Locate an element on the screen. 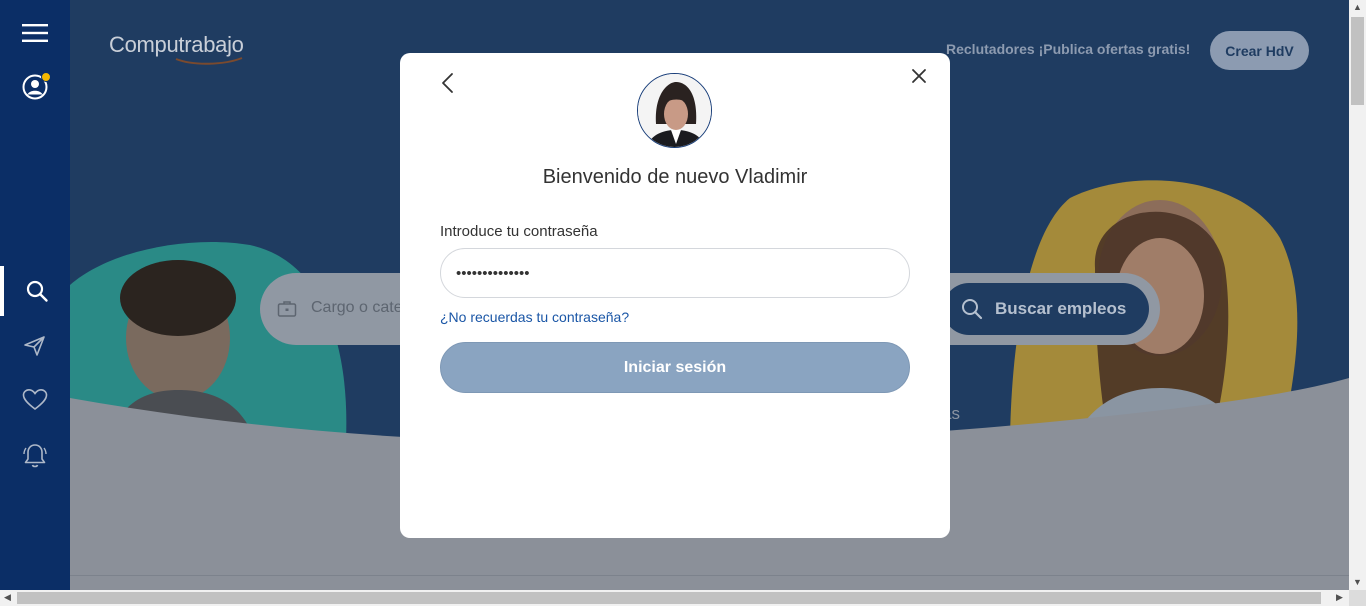 Image resolution: width=1366 pixels, height=606 pixels. close-button is located at coordinates (919, 76).